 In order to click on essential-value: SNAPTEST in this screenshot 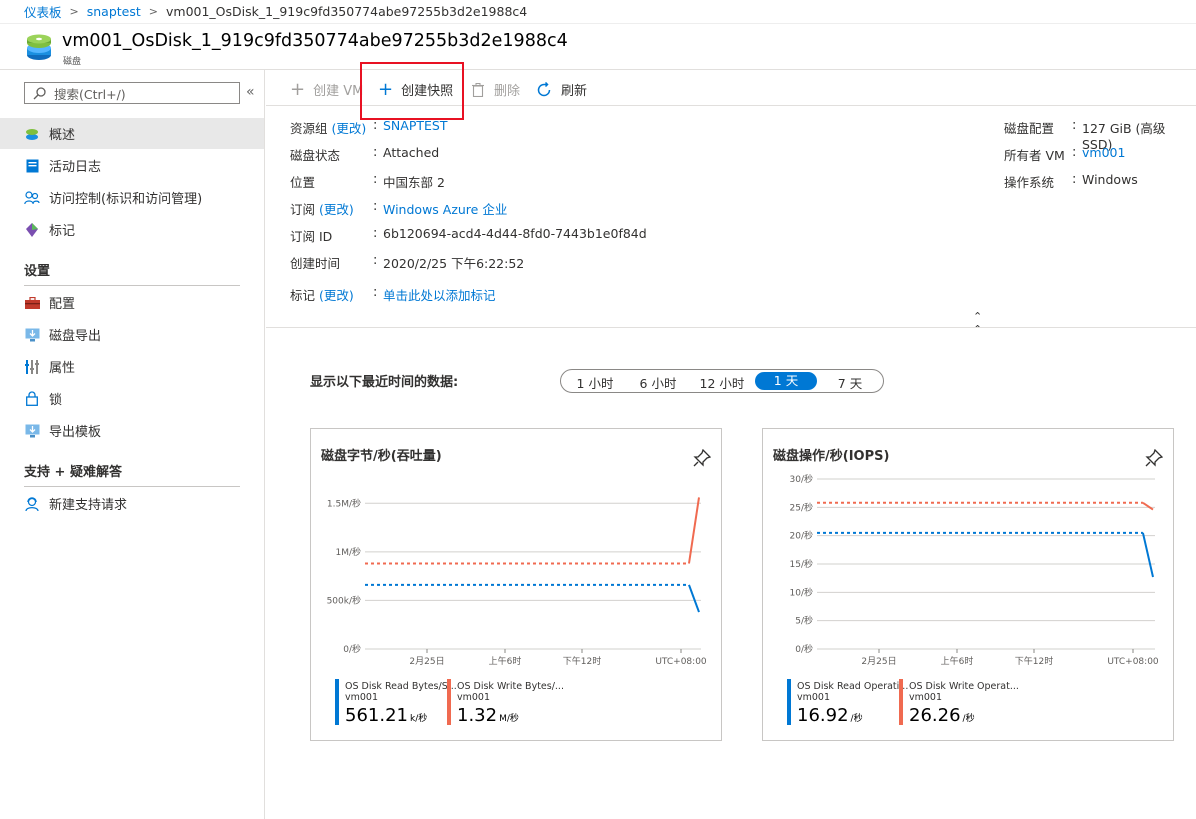, I will do `click(415, 125)`.